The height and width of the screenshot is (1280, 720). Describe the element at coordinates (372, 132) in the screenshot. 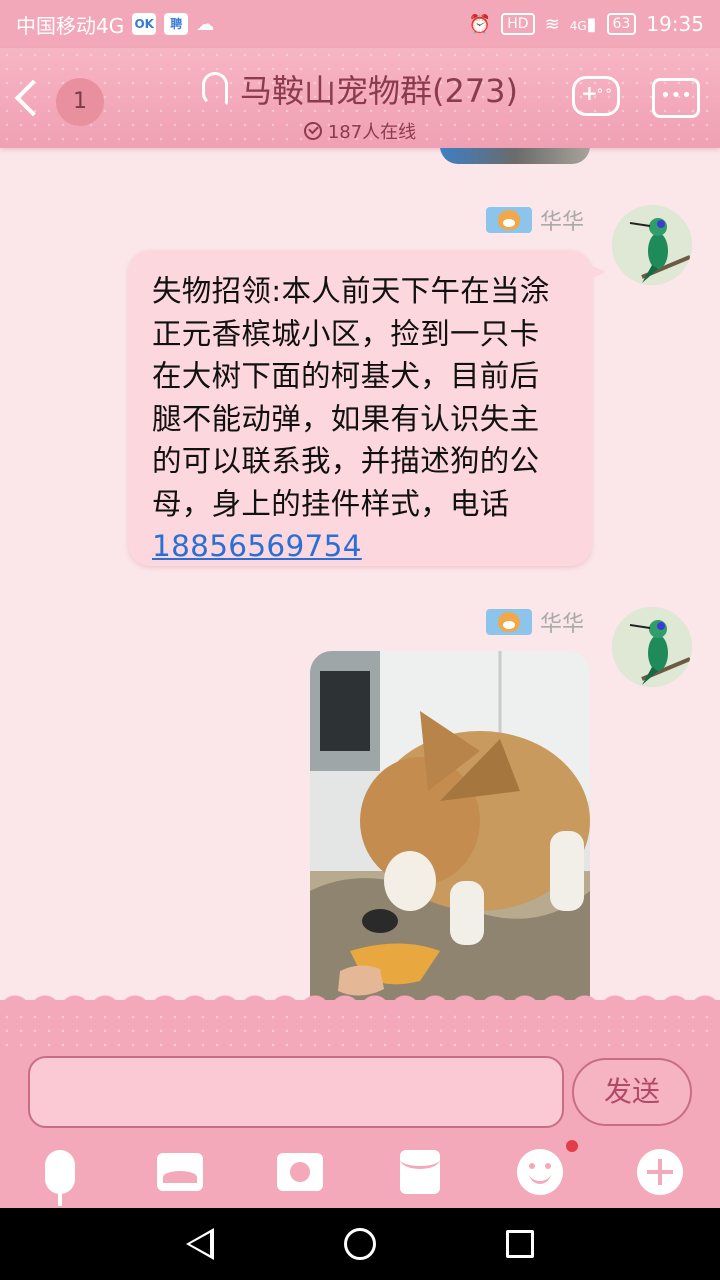

I see `online-count: 187人在线` at that location.